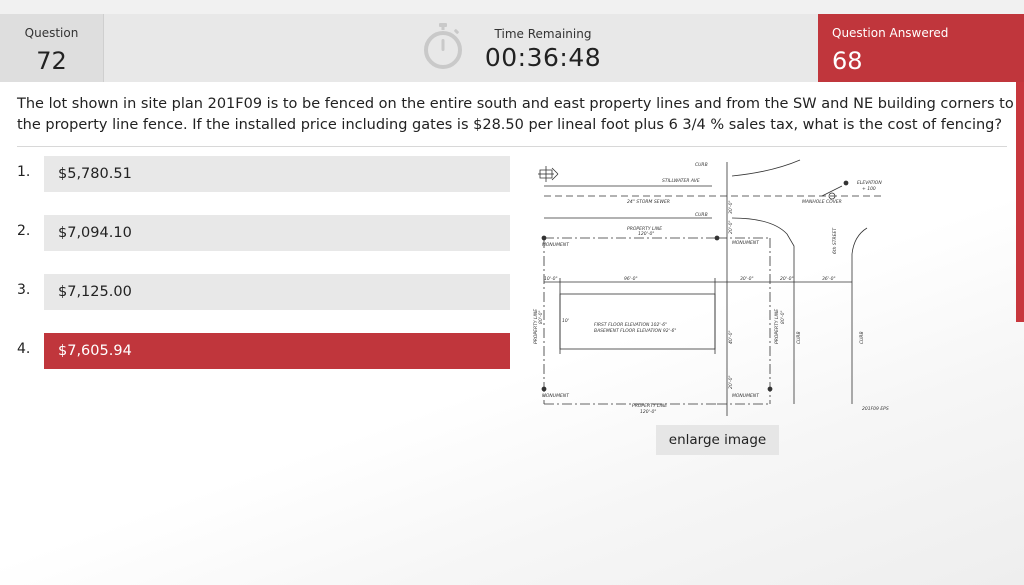 The width and height of the screenshot is (1024, 585). Describe the element at coordinates (277, 351) in the screenshot. I see `answer-button-selected: $7,605.94` at that location.